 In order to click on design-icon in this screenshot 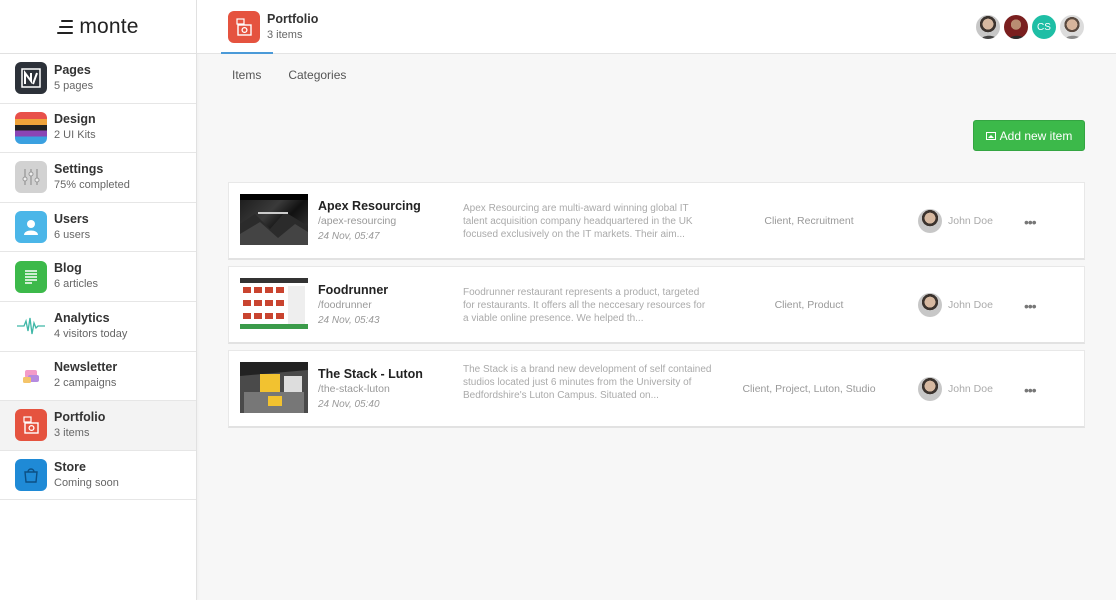, I will do `click(31, 127)`.